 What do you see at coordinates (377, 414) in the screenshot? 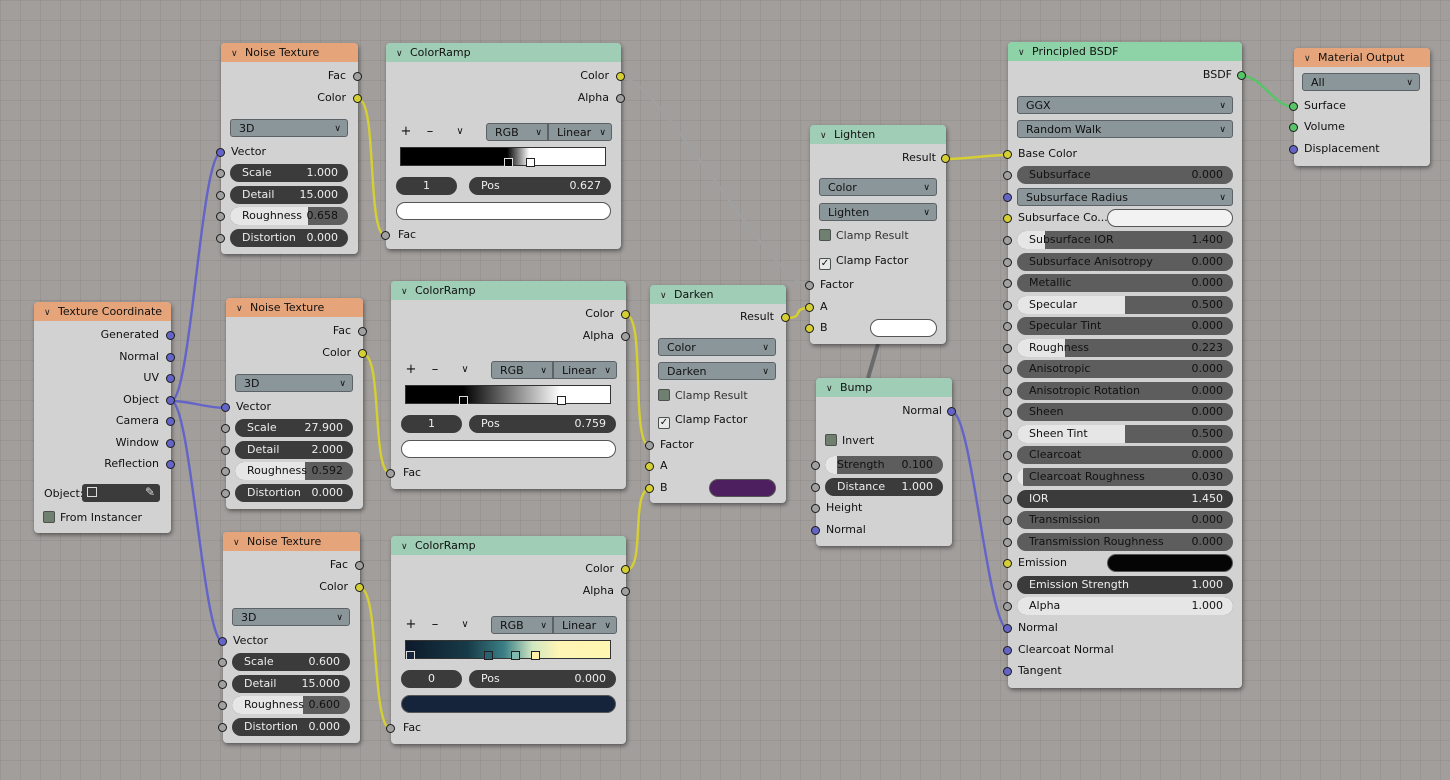
I see `link-n2-color-r2` at bounding box center [377, 414].